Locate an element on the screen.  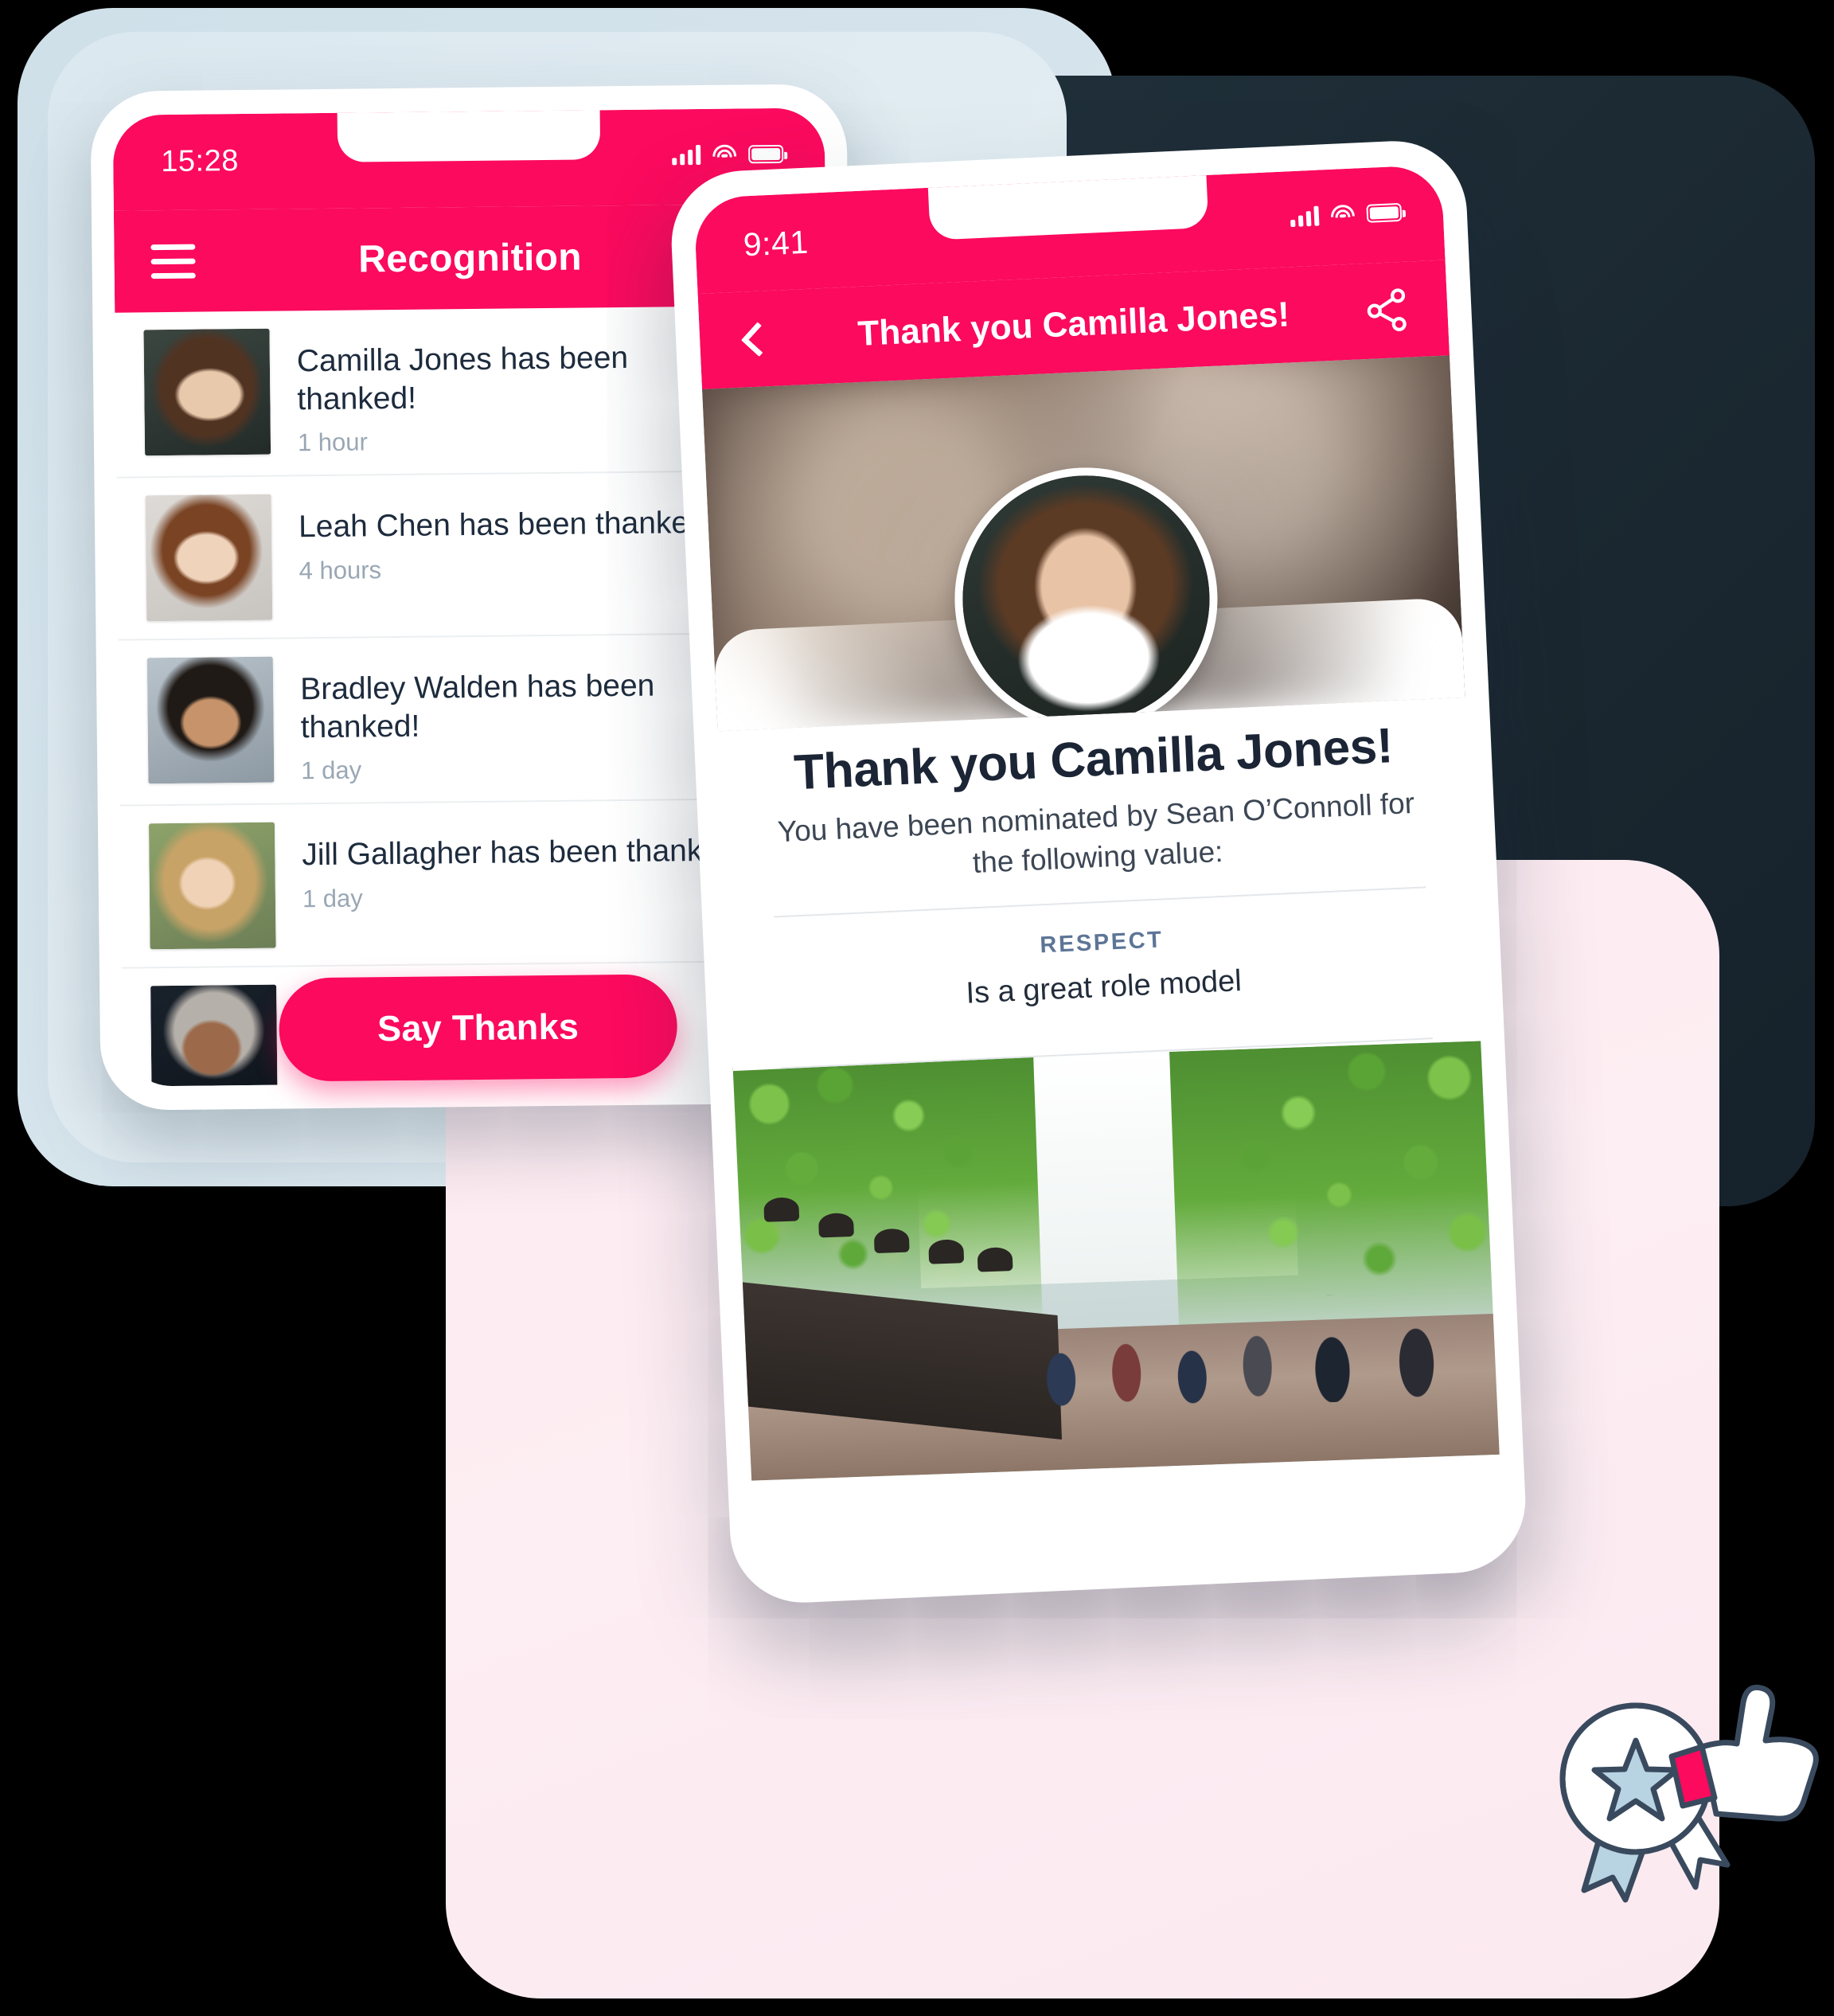
hero-background is located at coordinates (1083, 543).